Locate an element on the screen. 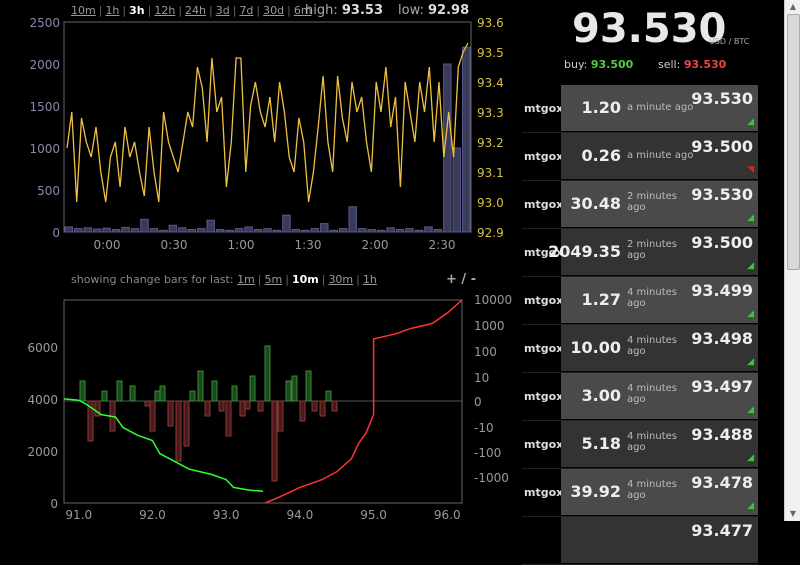 This screenshot has height=565, width=800. price-line is located at coordinates (267, 122).